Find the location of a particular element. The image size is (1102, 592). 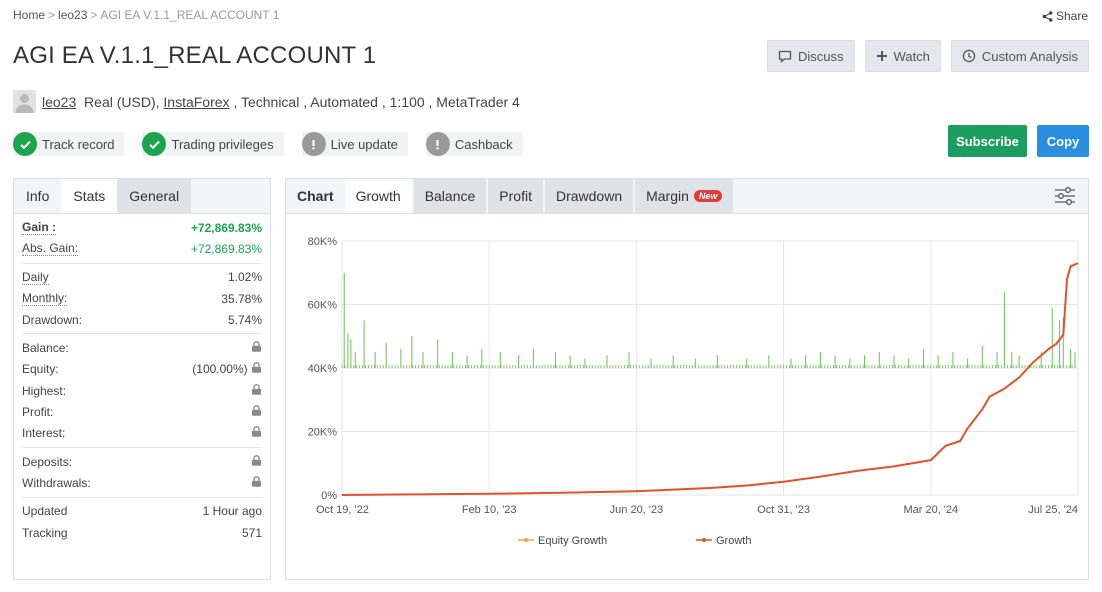

breadcrumb: Home > leo23 > AGI EA V.1.1_REAL ACCOUNT 1 is located at coordinates (146, 15).